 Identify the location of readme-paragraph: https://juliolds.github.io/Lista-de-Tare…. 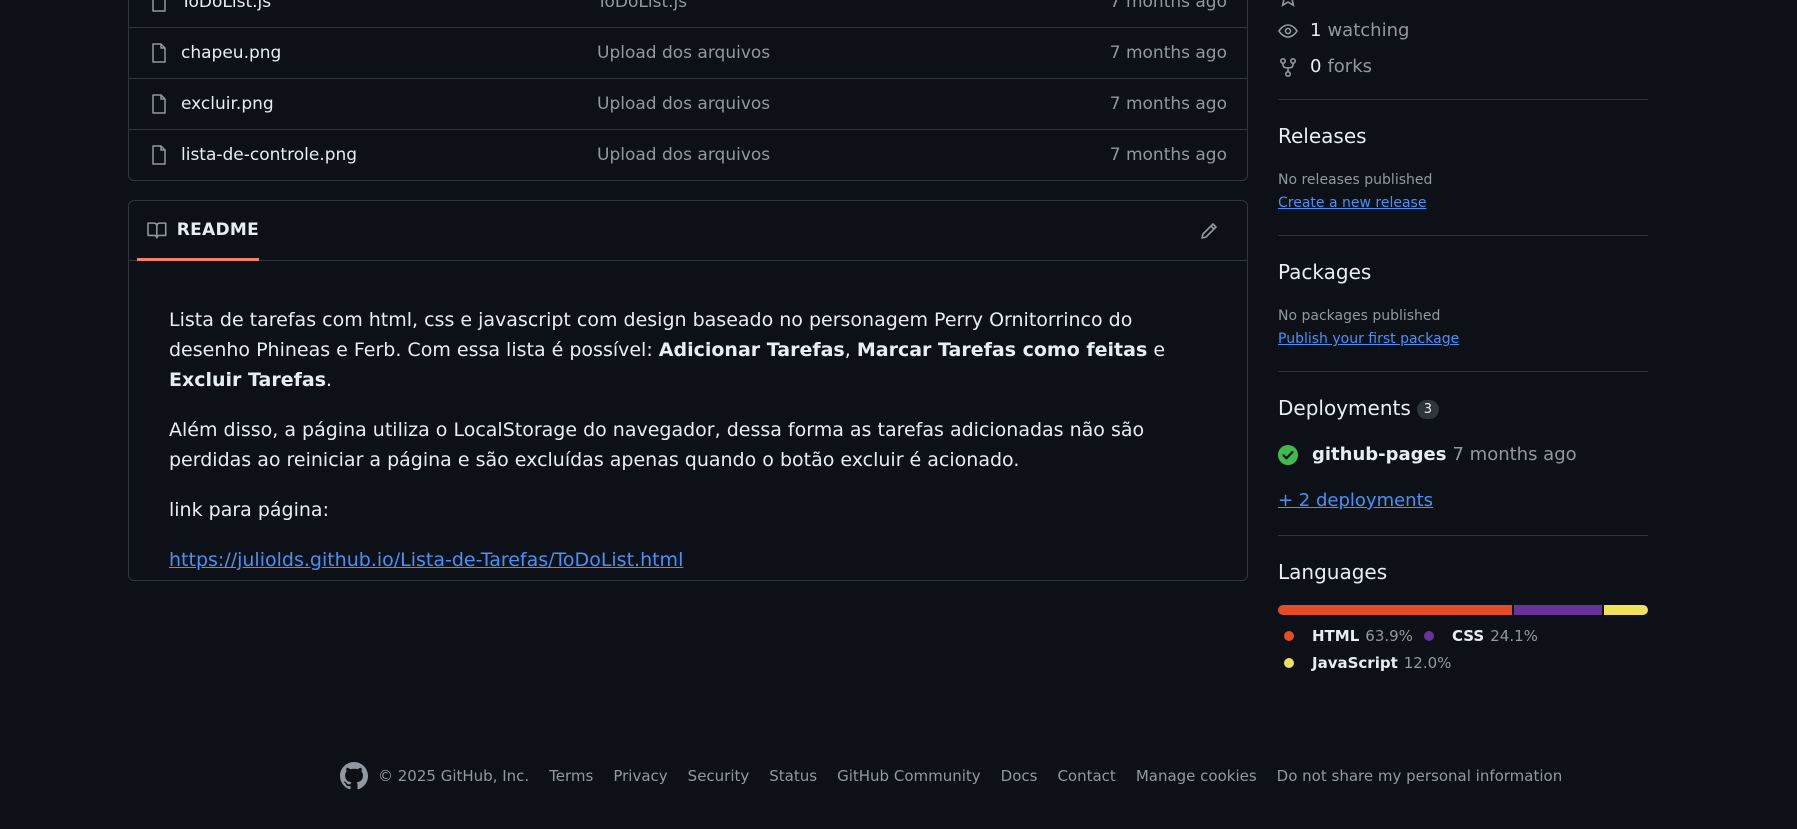
(688, 560).